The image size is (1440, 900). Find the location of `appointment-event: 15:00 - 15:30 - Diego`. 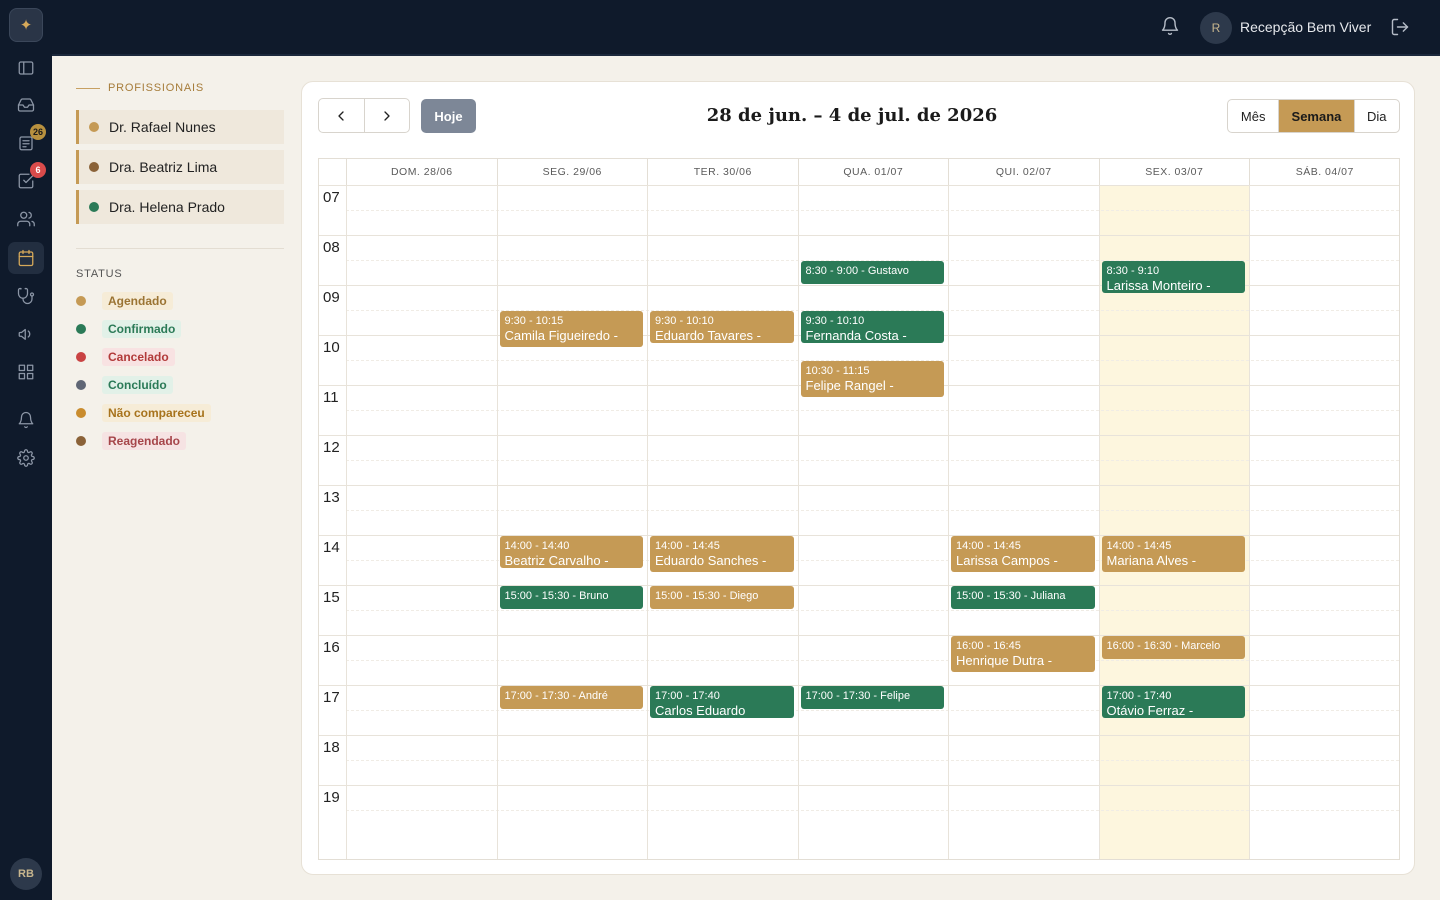

appointment-event: 15:00 - 15:30 - Diego is located at coordinates (722, 597).